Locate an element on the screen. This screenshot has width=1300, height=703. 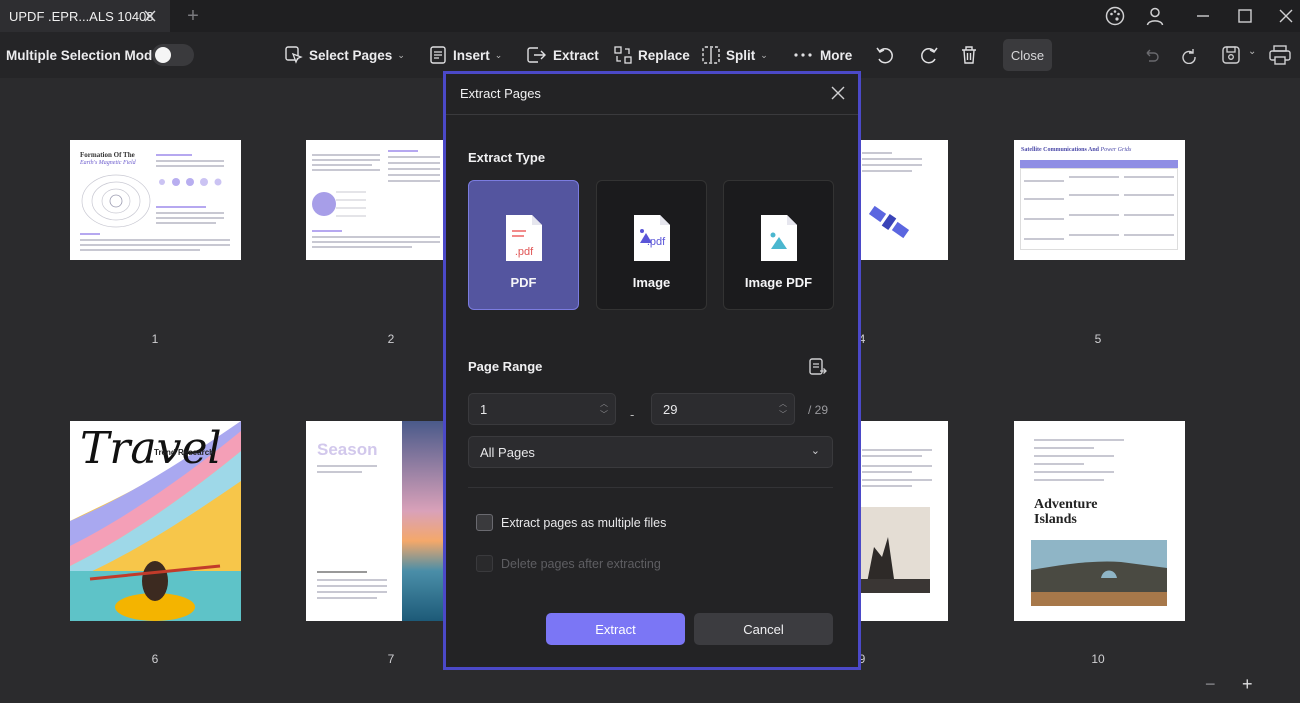
page-number: 6 is located at coordinates (155, 659).